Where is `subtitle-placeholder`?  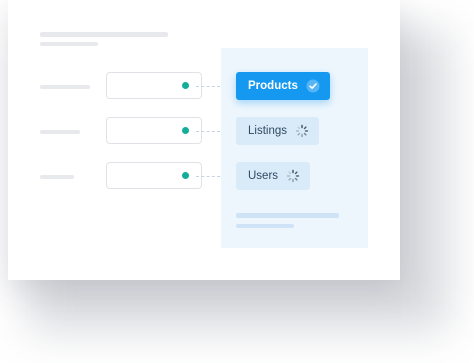 subtitle-placeholder is located at coordinates (69, 44).